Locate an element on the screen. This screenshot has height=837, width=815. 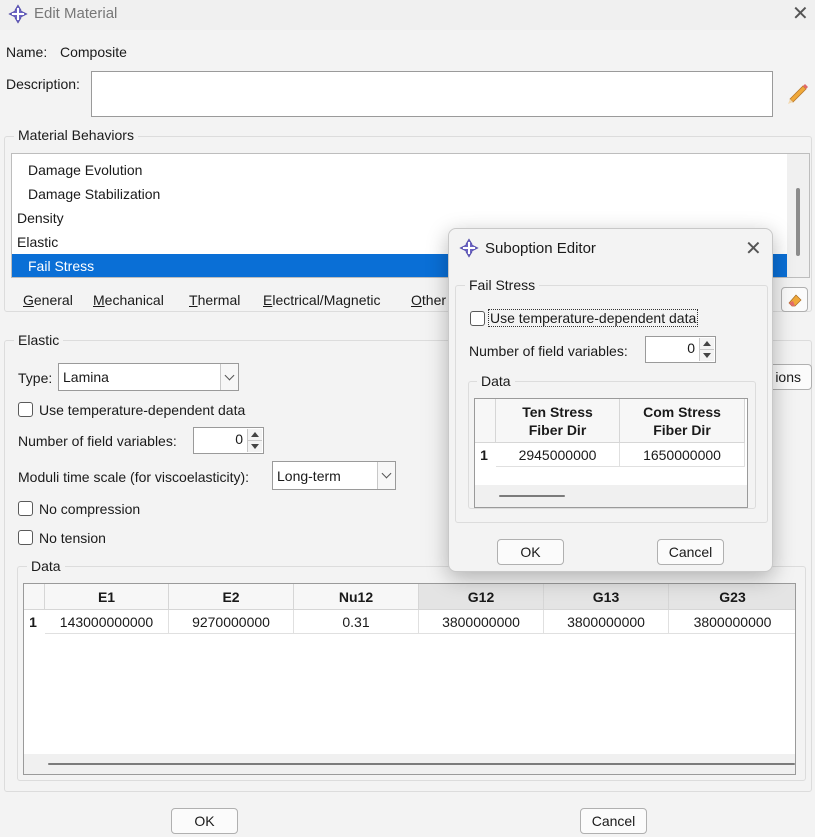
elastic-group-title: Elastic is located at coordinates (39, 340).